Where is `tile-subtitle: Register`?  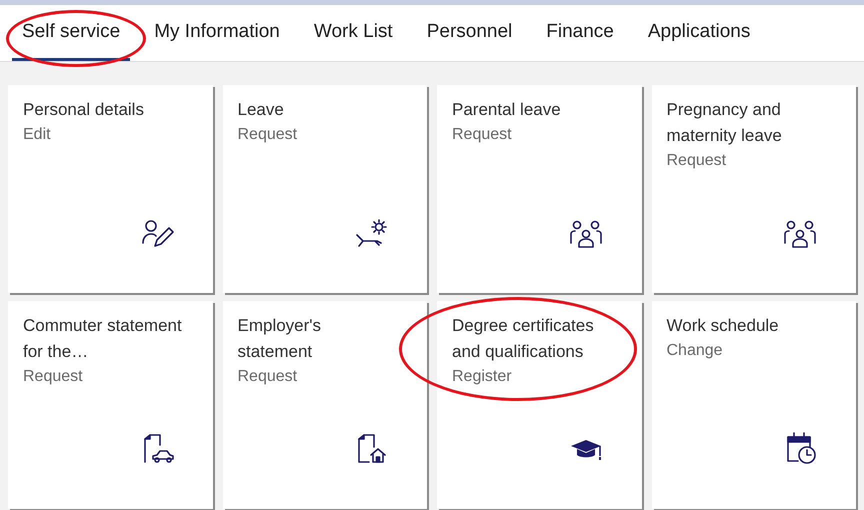
tile-subtitle: Register is located at coordinates (482, 377).